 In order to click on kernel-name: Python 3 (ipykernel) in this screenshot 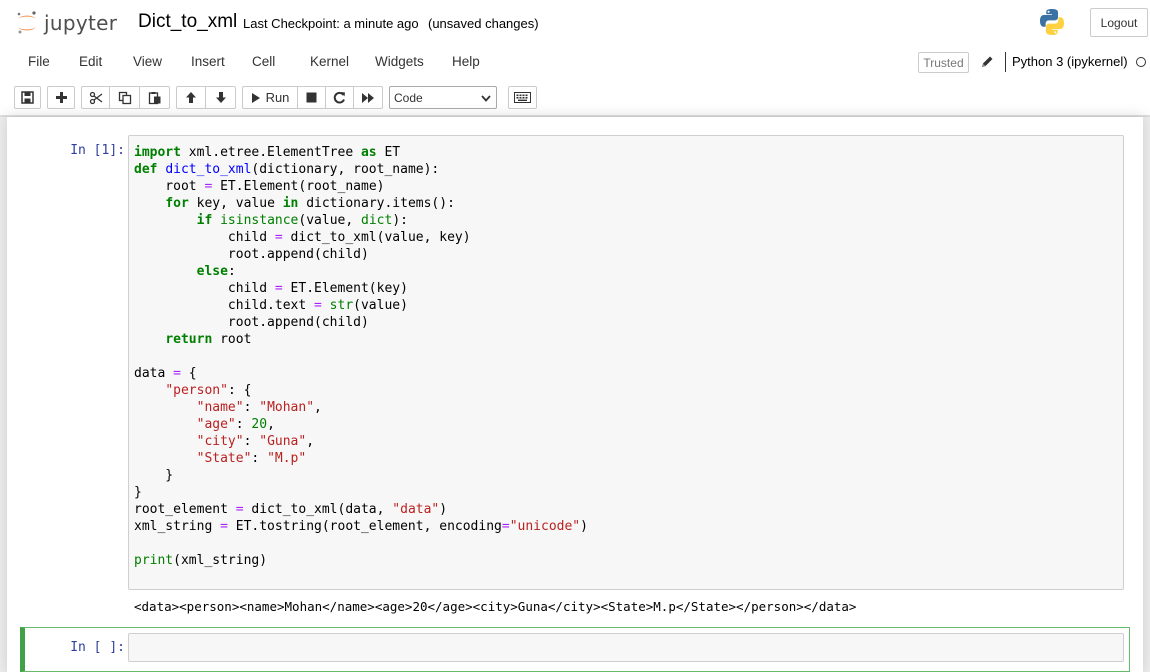, I will do `click(1070, 61)`.